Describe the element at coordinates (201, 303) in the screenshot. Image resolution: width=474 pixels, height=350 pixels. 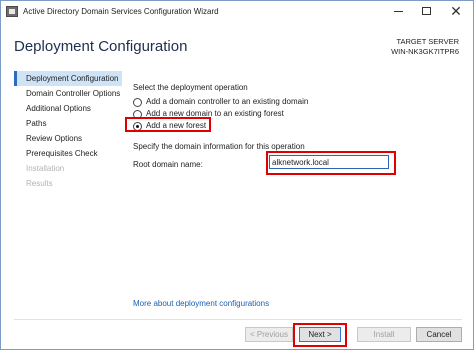
I see `more-about-deployment-link: More about deployment configurations` at that location.